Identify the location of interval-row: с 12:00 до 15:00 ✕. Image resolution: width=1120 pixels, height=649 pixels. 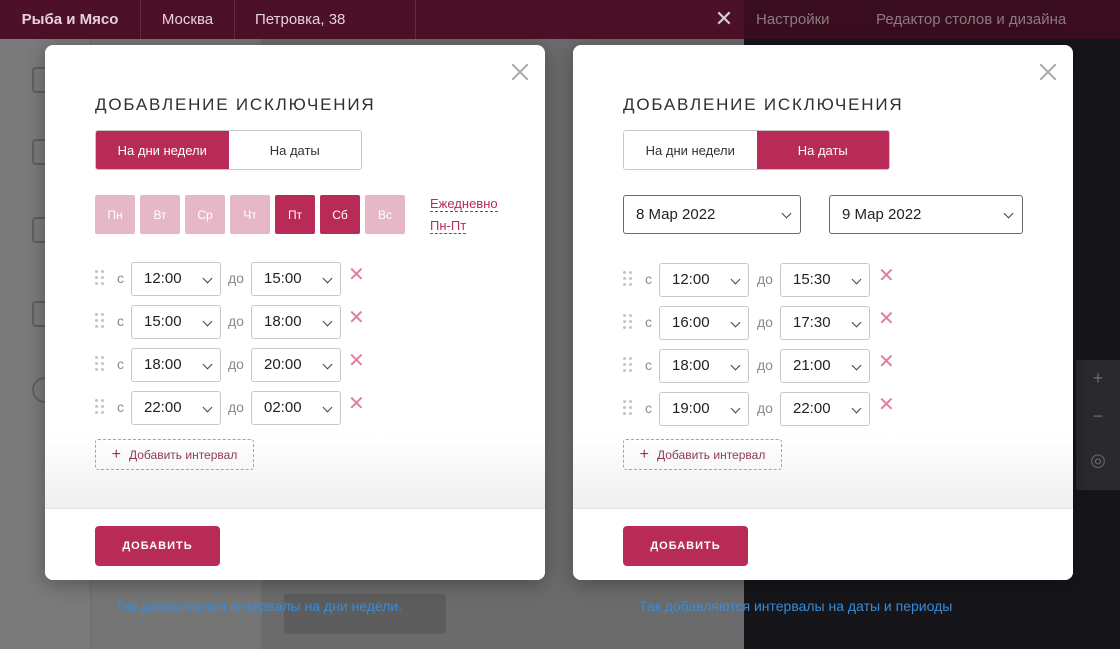
(245, 279).